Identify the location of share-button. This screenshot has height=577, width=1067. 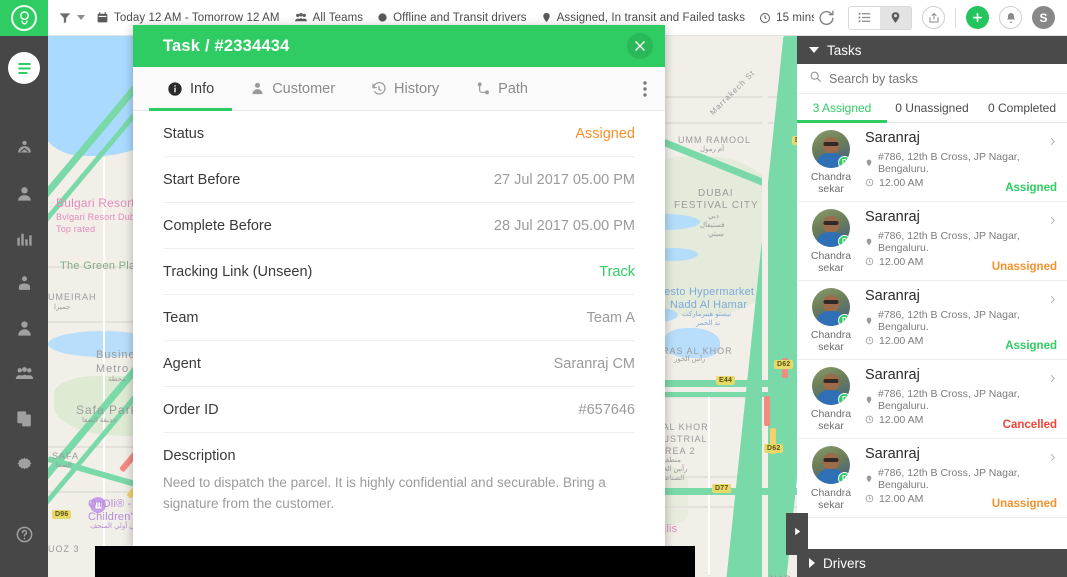
(933, 17).